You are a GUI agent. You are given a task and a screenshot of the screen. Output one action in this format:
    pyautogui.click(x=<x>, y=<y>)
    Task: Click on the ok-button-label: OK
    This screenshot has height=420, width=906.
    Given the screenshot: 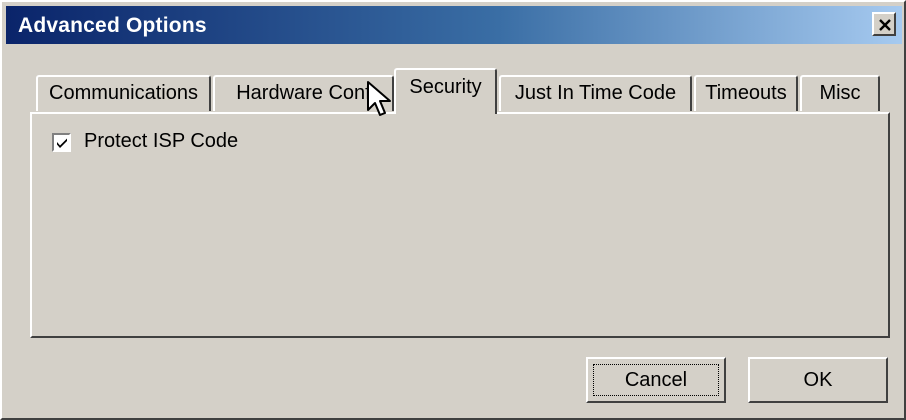 What is the action you would take?
    pyautogui.click(x=818, y=380)
    